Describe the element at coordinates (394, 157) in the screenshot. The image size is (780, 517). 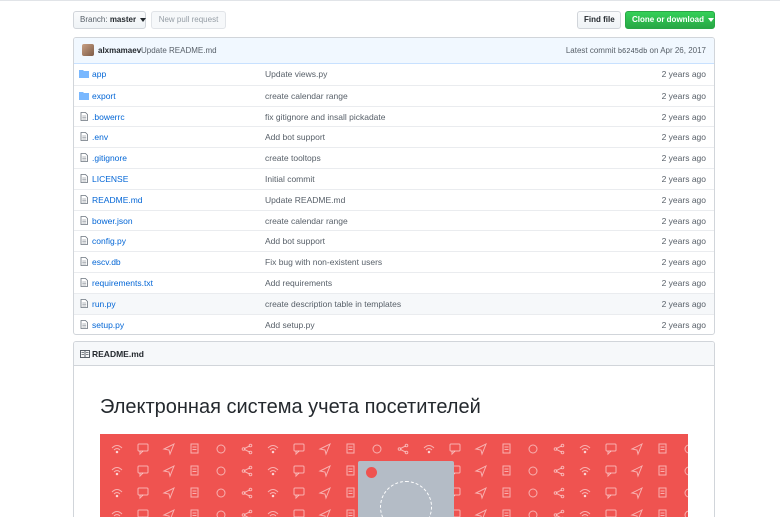
I see `file-row: .gitignore create tooltops 2 years ago` at that location.